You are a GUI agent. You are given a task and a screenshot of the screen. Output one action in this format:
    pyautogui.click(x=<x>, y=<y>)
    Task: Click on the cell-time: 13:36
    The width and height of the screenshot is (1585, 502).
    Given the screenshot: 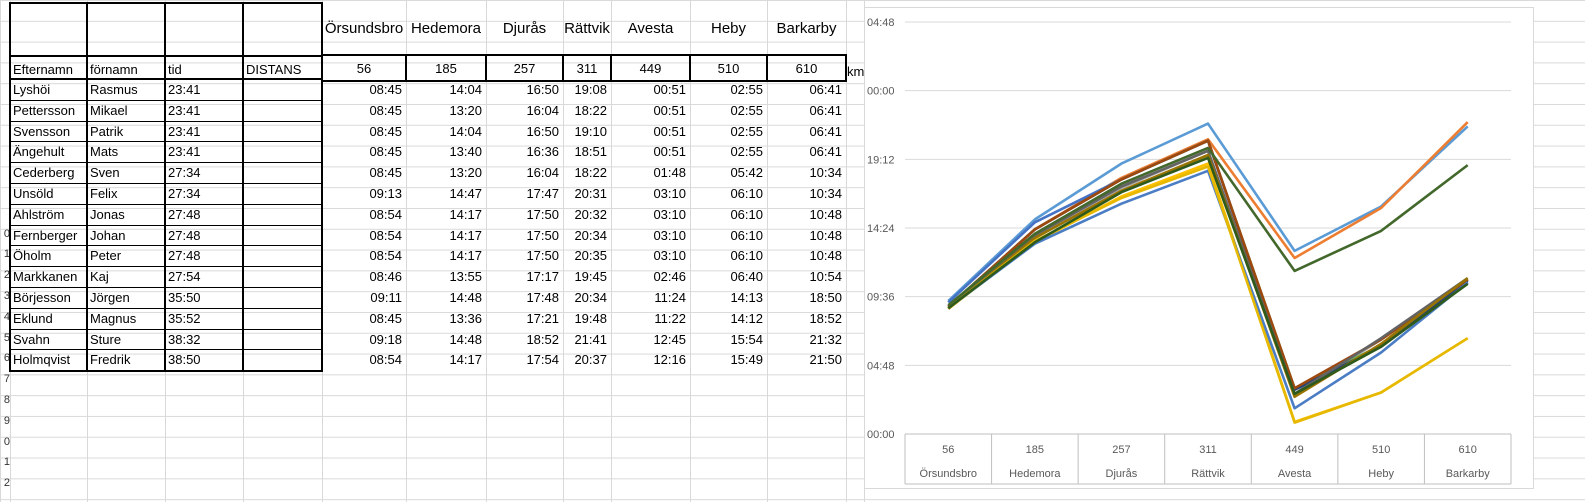 What is the action you would take?
    pyautogui.click(x=446, y=319)
    